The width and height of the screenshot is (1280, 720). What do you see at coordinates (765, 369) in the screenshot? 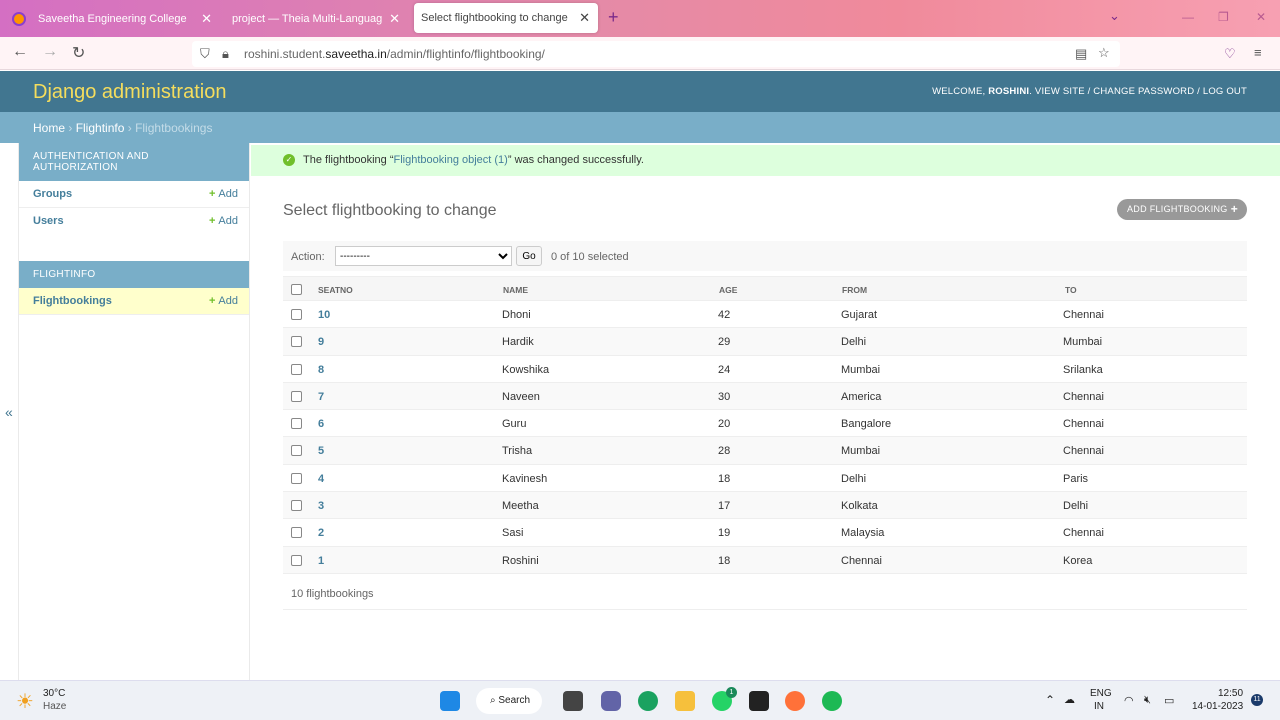
I see `table-row: 8 Kowshika 24 Mumbai Srilanka` at bounding box center [765, 369].